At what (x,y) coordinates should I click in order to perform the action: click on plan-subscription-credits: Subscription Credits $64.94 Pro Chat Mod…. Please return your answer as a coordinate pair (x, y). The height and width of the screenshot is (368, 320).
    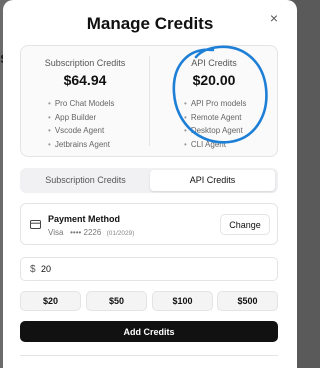
    Looking at the image, I should click on (85, 101).